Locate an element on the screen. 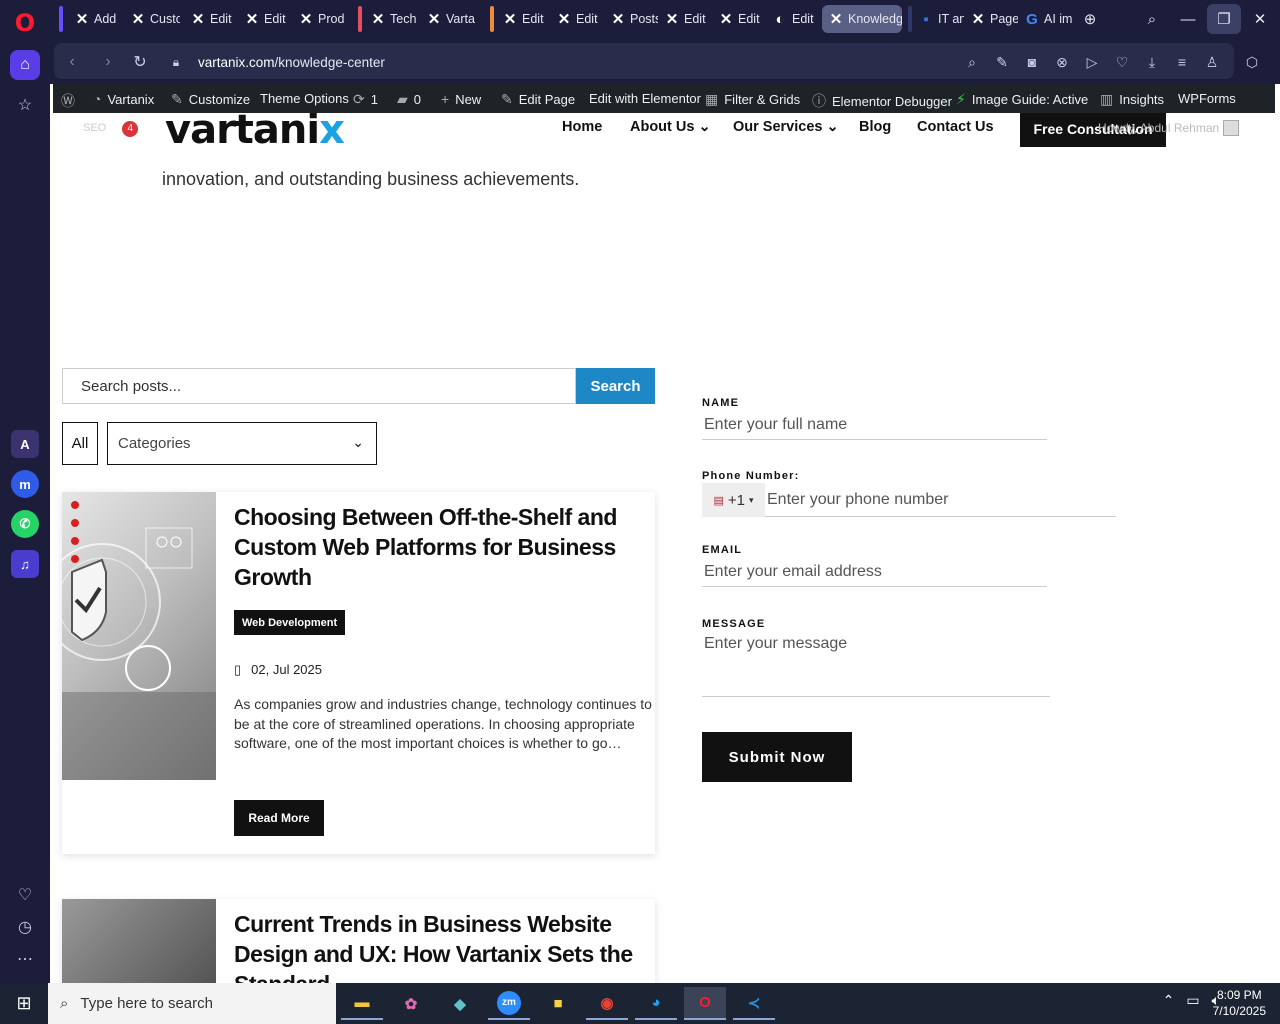 This screenshot has width=1280, height=1024. aria-icon: A is located at coordinates (25, 444).